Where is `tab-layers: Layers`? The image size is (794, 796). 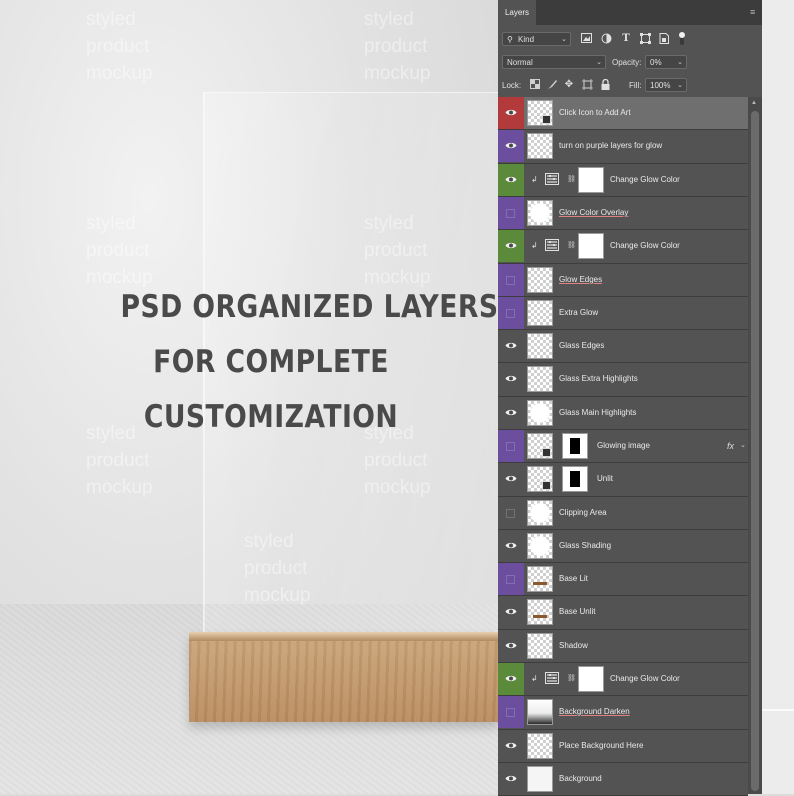
tab-layers: Layers is located at coordinates (517, 12).